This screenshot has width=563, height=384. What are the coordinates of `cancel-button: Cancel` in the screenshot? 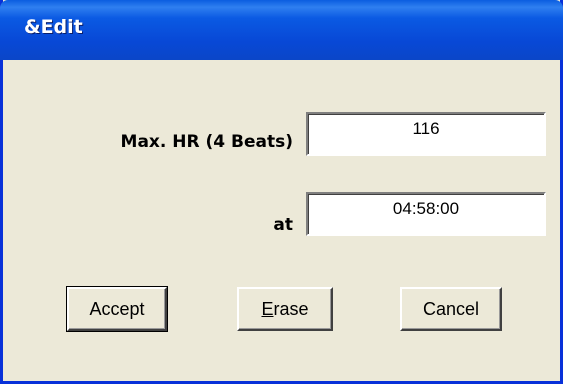 It's located at (451, 309).